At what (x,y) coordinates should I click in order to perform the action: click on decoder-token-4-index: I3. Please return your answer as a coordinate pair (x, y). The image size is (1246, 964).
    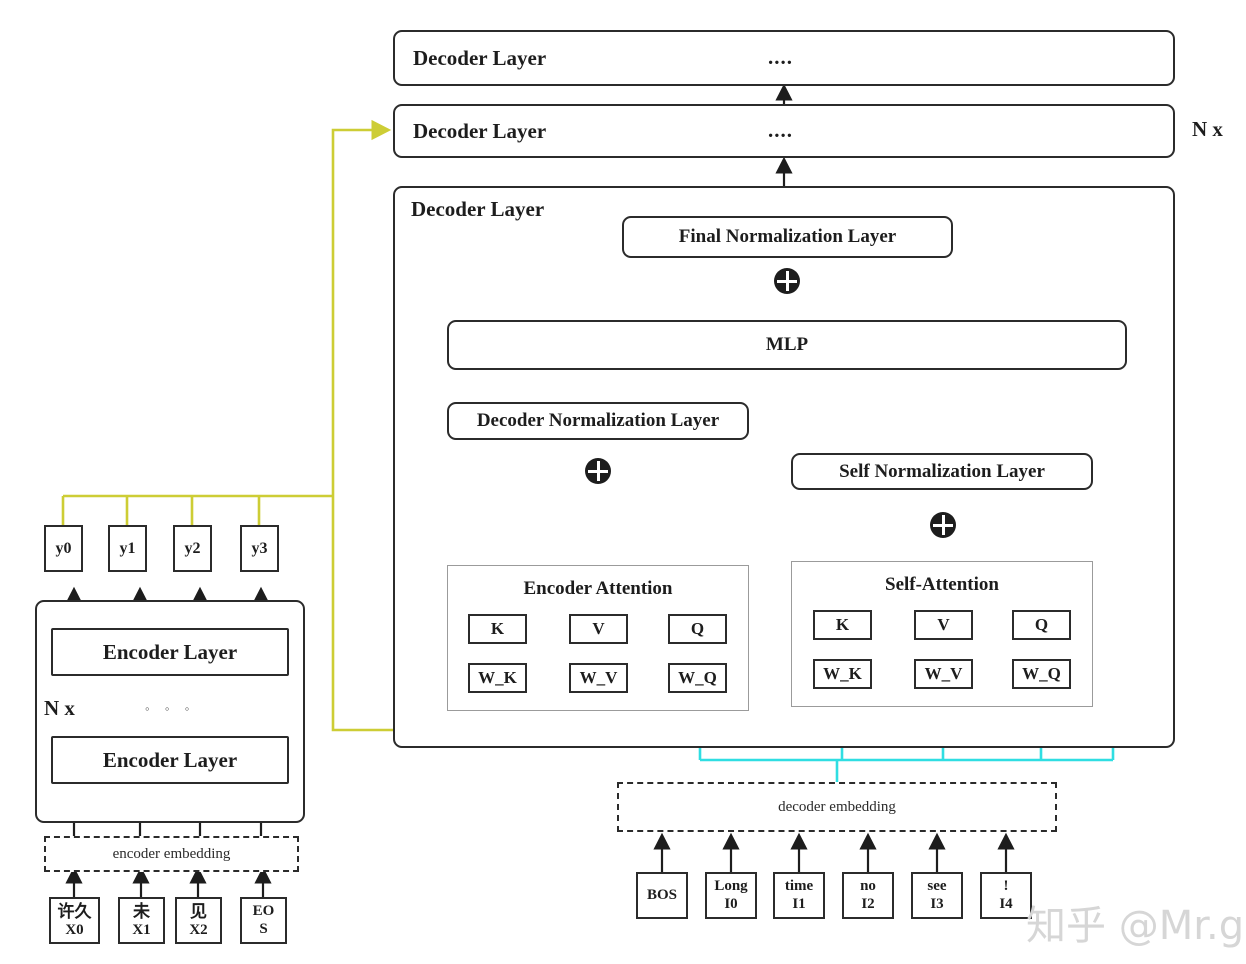
    Looking at the image, I should click on (937, 903).